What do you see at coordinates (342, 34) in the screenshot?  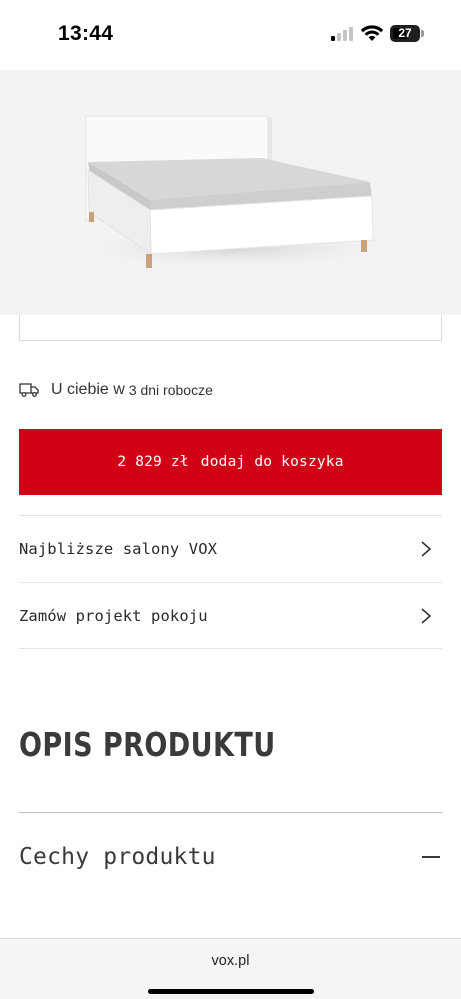 I see `signal-icon` at bounding box center [342, 34].